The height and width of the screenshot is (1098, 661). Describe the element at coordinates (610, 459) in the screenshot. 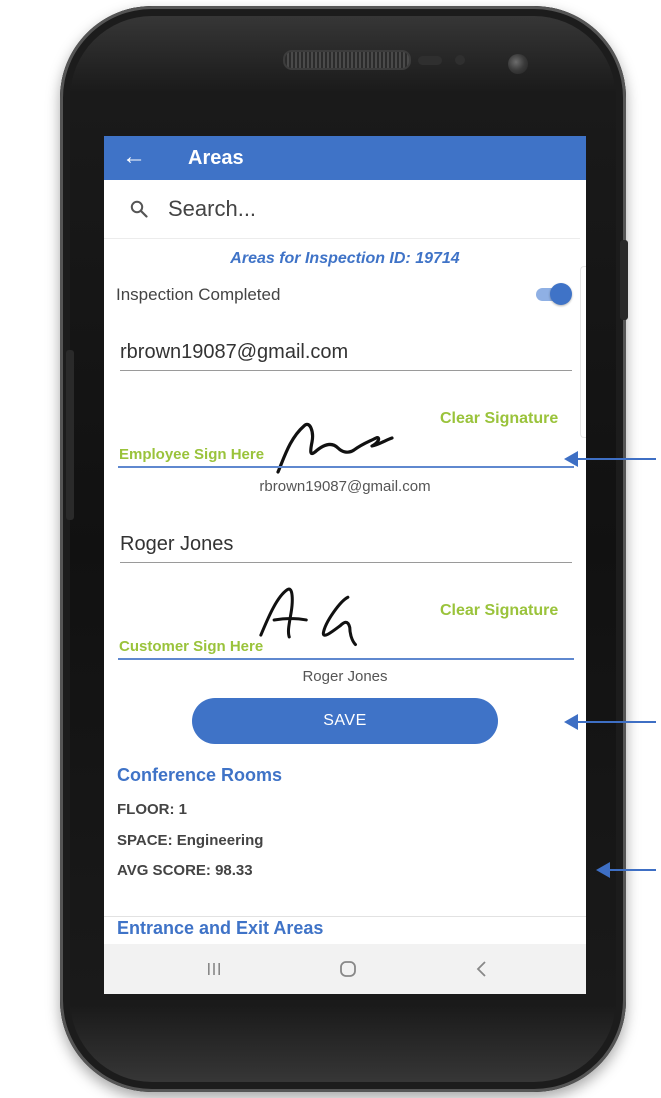

I see `annotation-arrow-signature` at that location.